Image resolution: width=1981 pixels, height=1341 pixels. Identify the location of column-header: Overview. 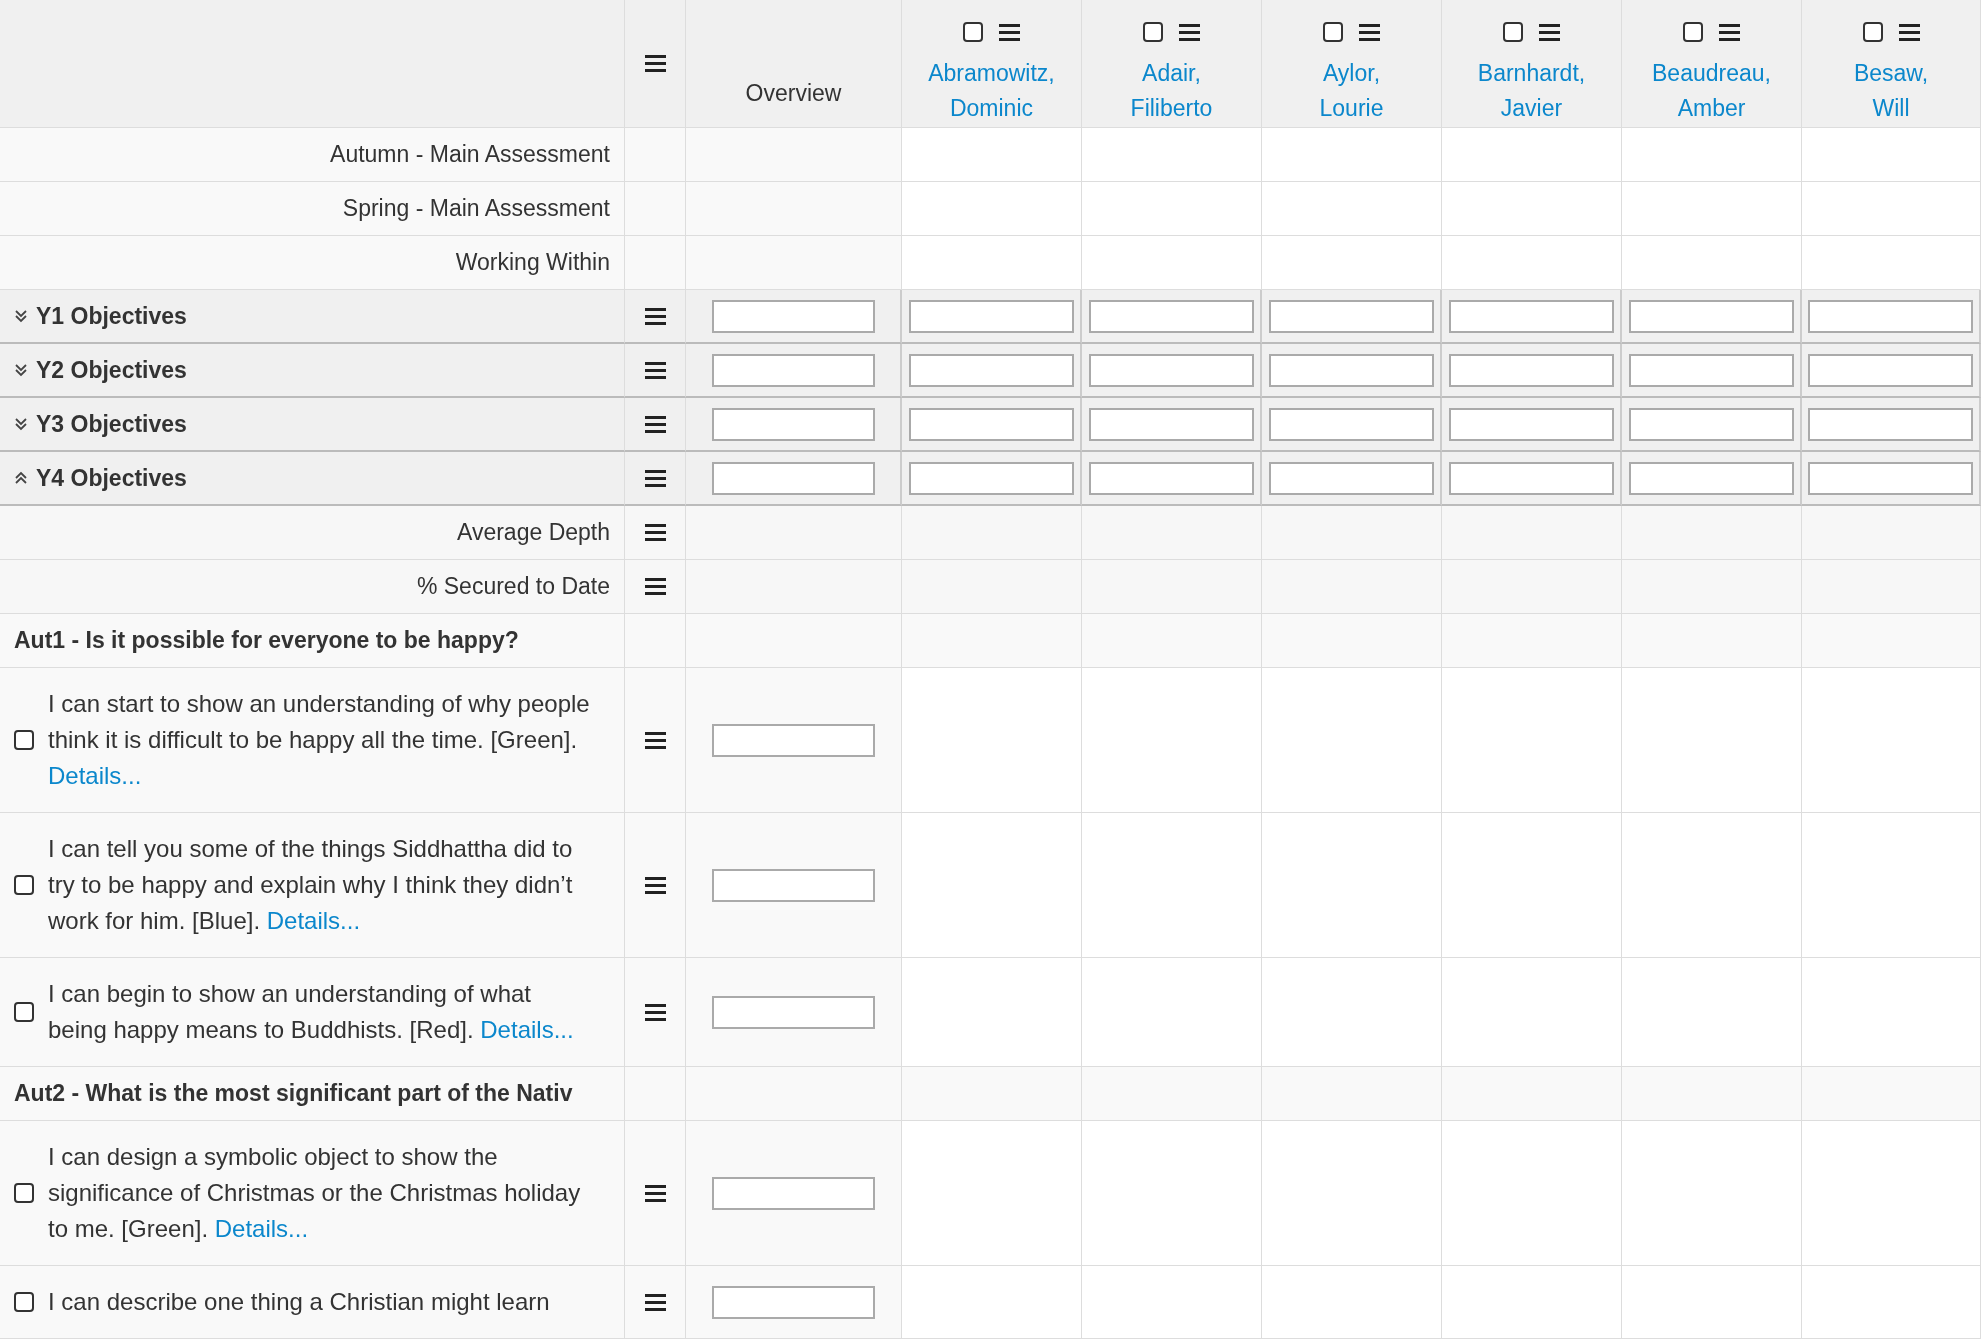
(793, 93).